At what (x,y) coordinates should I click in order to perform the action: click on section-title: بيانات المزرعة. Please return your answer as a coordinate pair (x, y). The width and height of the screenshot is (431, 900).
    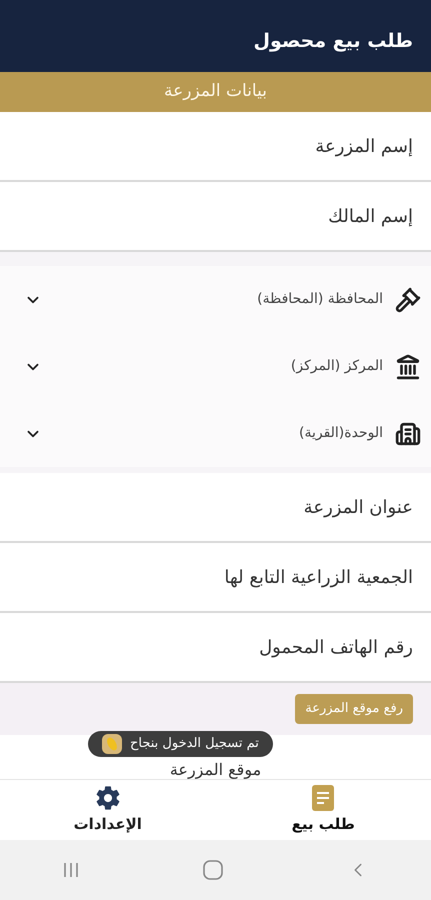
    Looking at the image, I should click on (215, 92).